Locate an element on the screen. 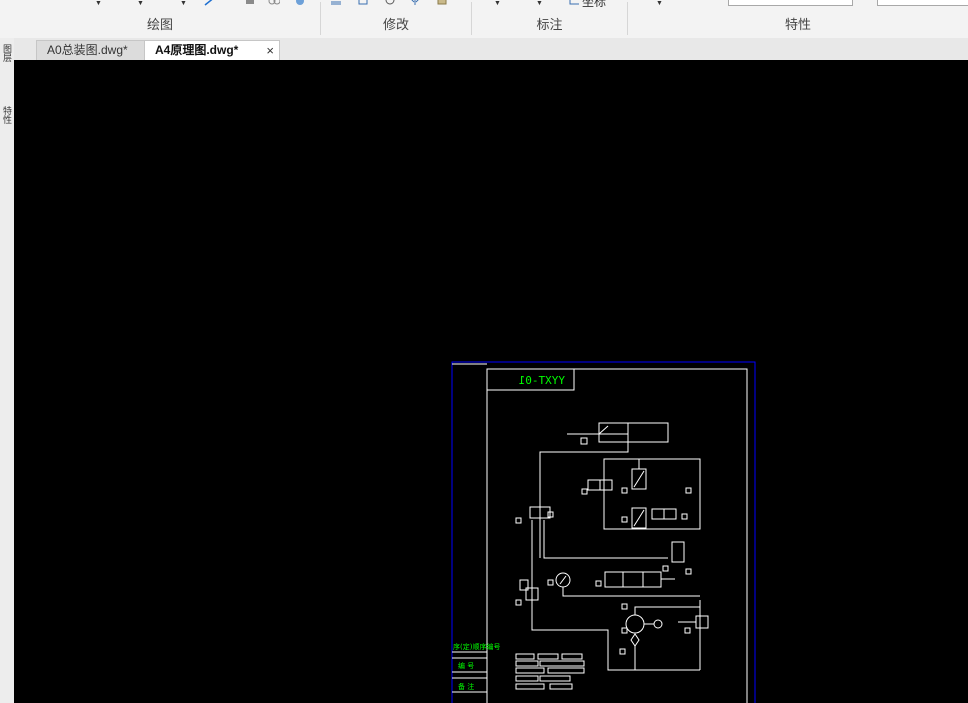 The image size is (968, 703). table-row-text: 序(定)顺序编号 is located at coordinates (476, 646).